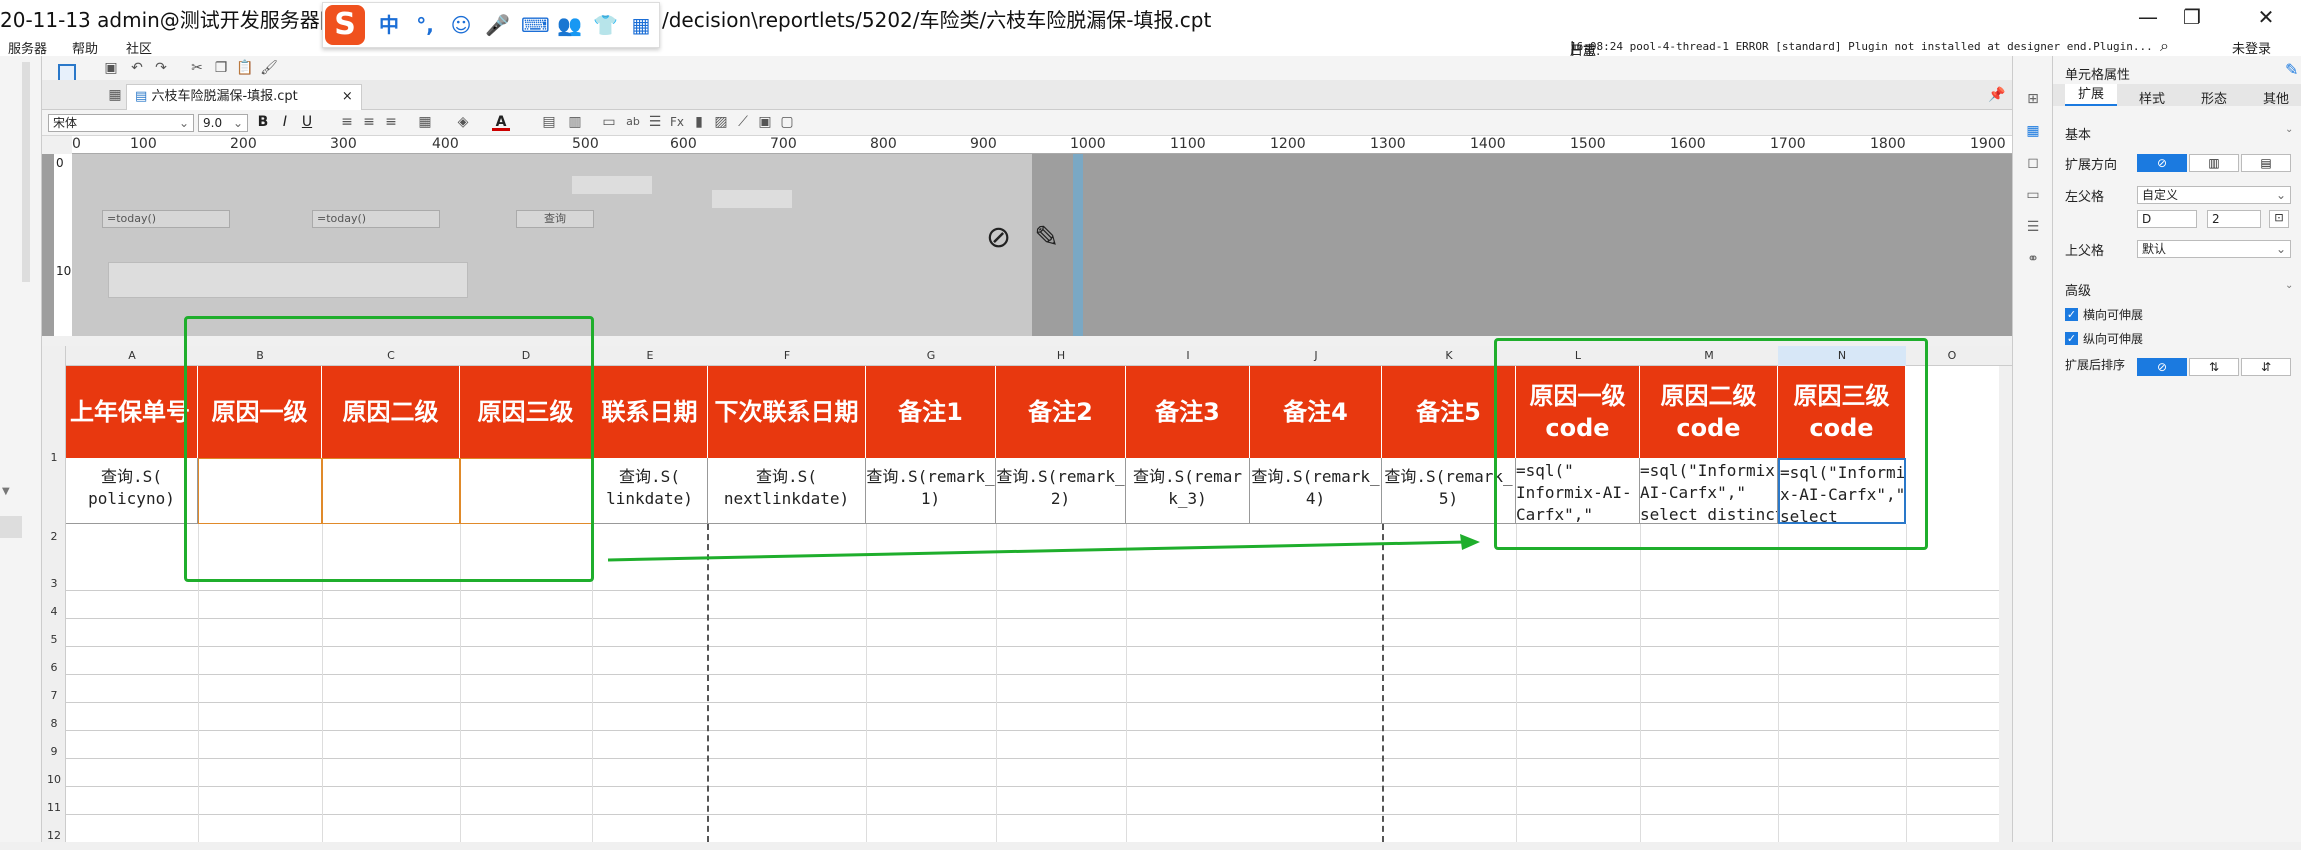 Image resolution: width=2301 pixels, height=850 pixels. I want to click on sort-asc-button: ⇅, so click(2214, 367).